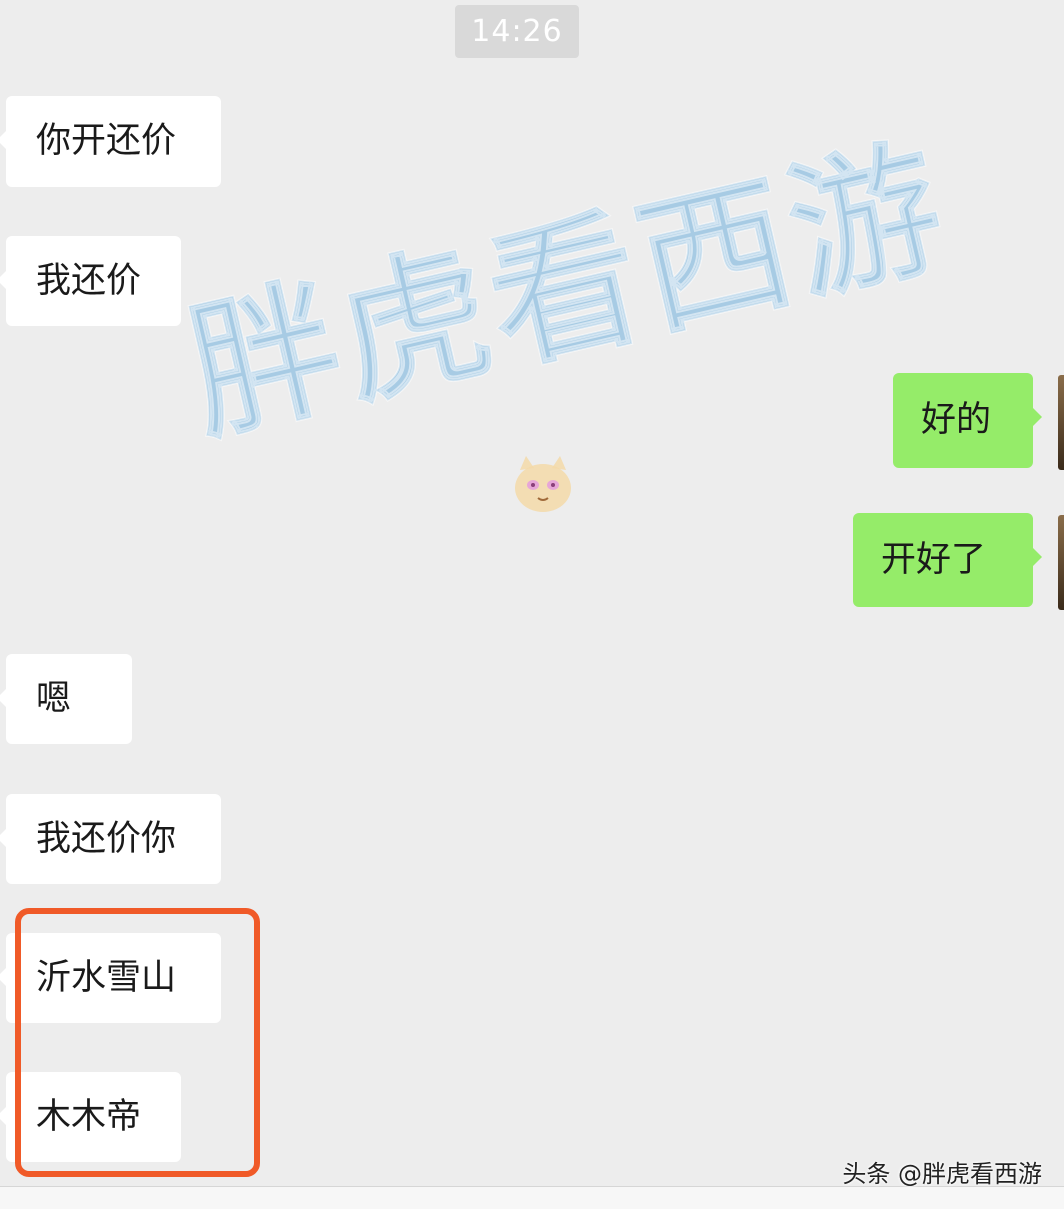  I want to click on incoming-message: 嗯, so click(66, 699).